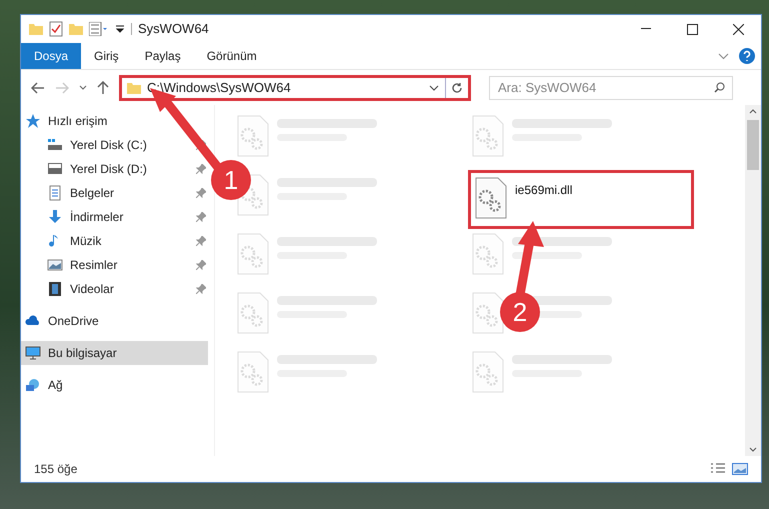  What do you see at coordinates (611, 88) in the screenshot?
I see `search-field: Ara: SysWOW64` at bounding box center [611, 88].